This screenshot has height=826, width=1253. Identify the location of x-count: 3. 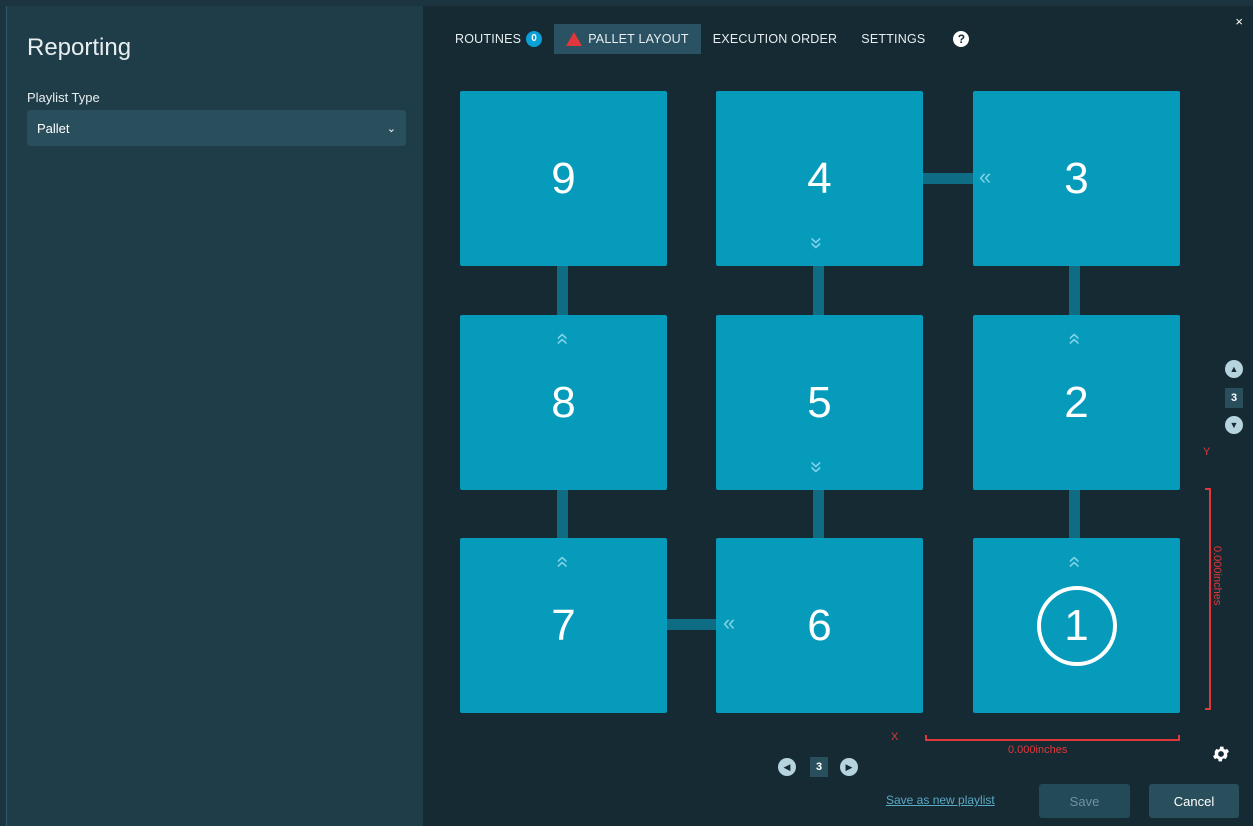
(819, 767).